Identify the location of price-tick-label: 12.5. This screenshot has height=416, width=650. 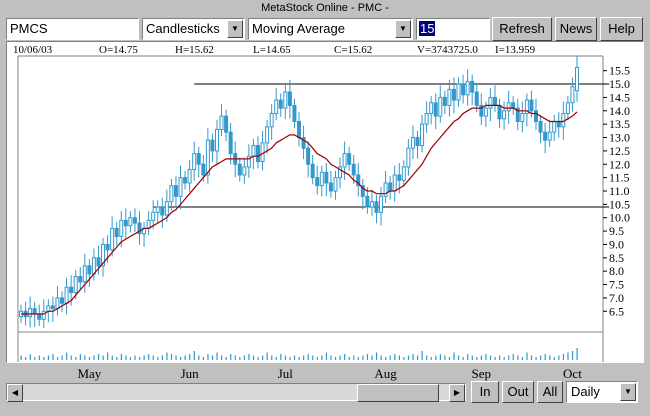
(619, 151).